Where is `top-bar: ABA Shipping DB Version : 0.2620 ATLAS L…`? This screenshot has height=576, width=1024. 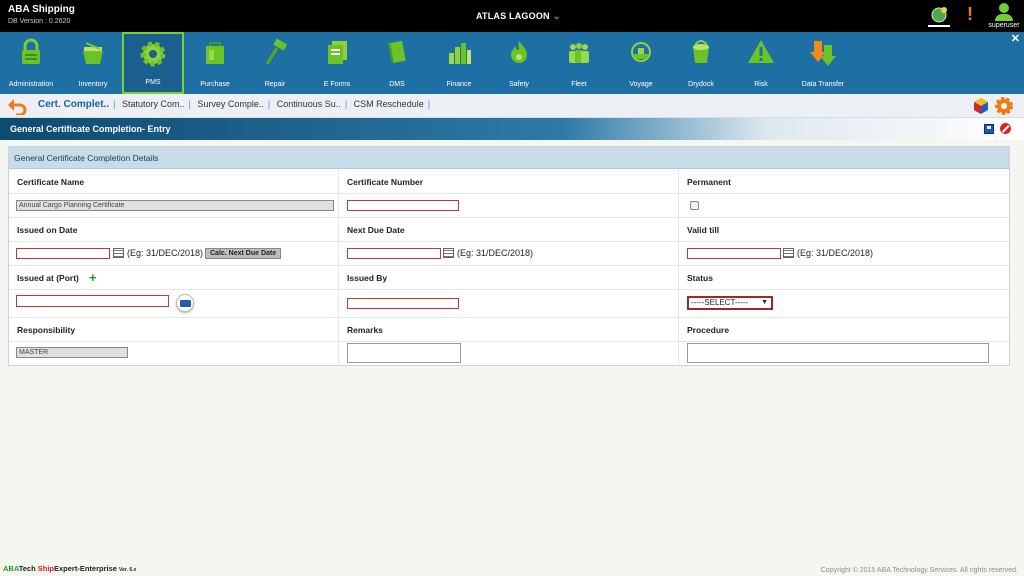 top-bar: ABA Shipping DB Version : 0.2620 ATLAS L… is located at coordinates (512, 16).